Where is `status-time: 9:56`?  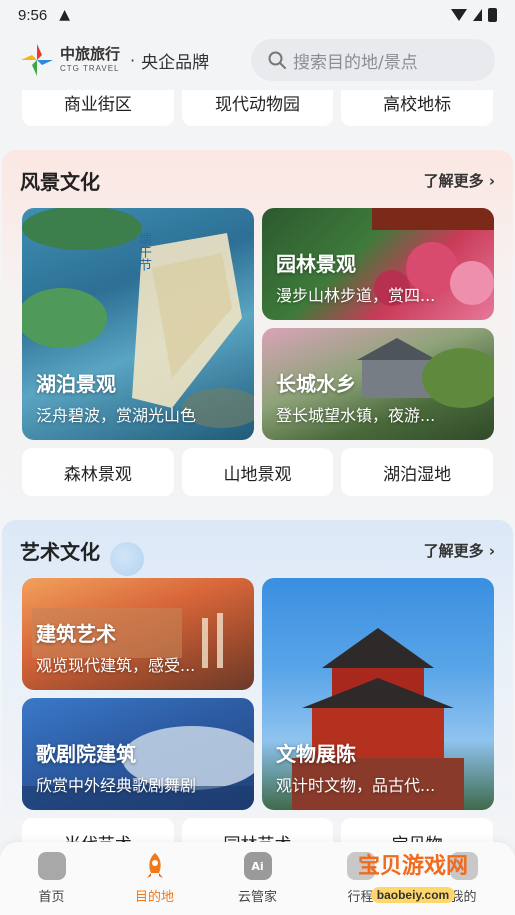 status-time: 9:56 is located at coordinates (33, 15).